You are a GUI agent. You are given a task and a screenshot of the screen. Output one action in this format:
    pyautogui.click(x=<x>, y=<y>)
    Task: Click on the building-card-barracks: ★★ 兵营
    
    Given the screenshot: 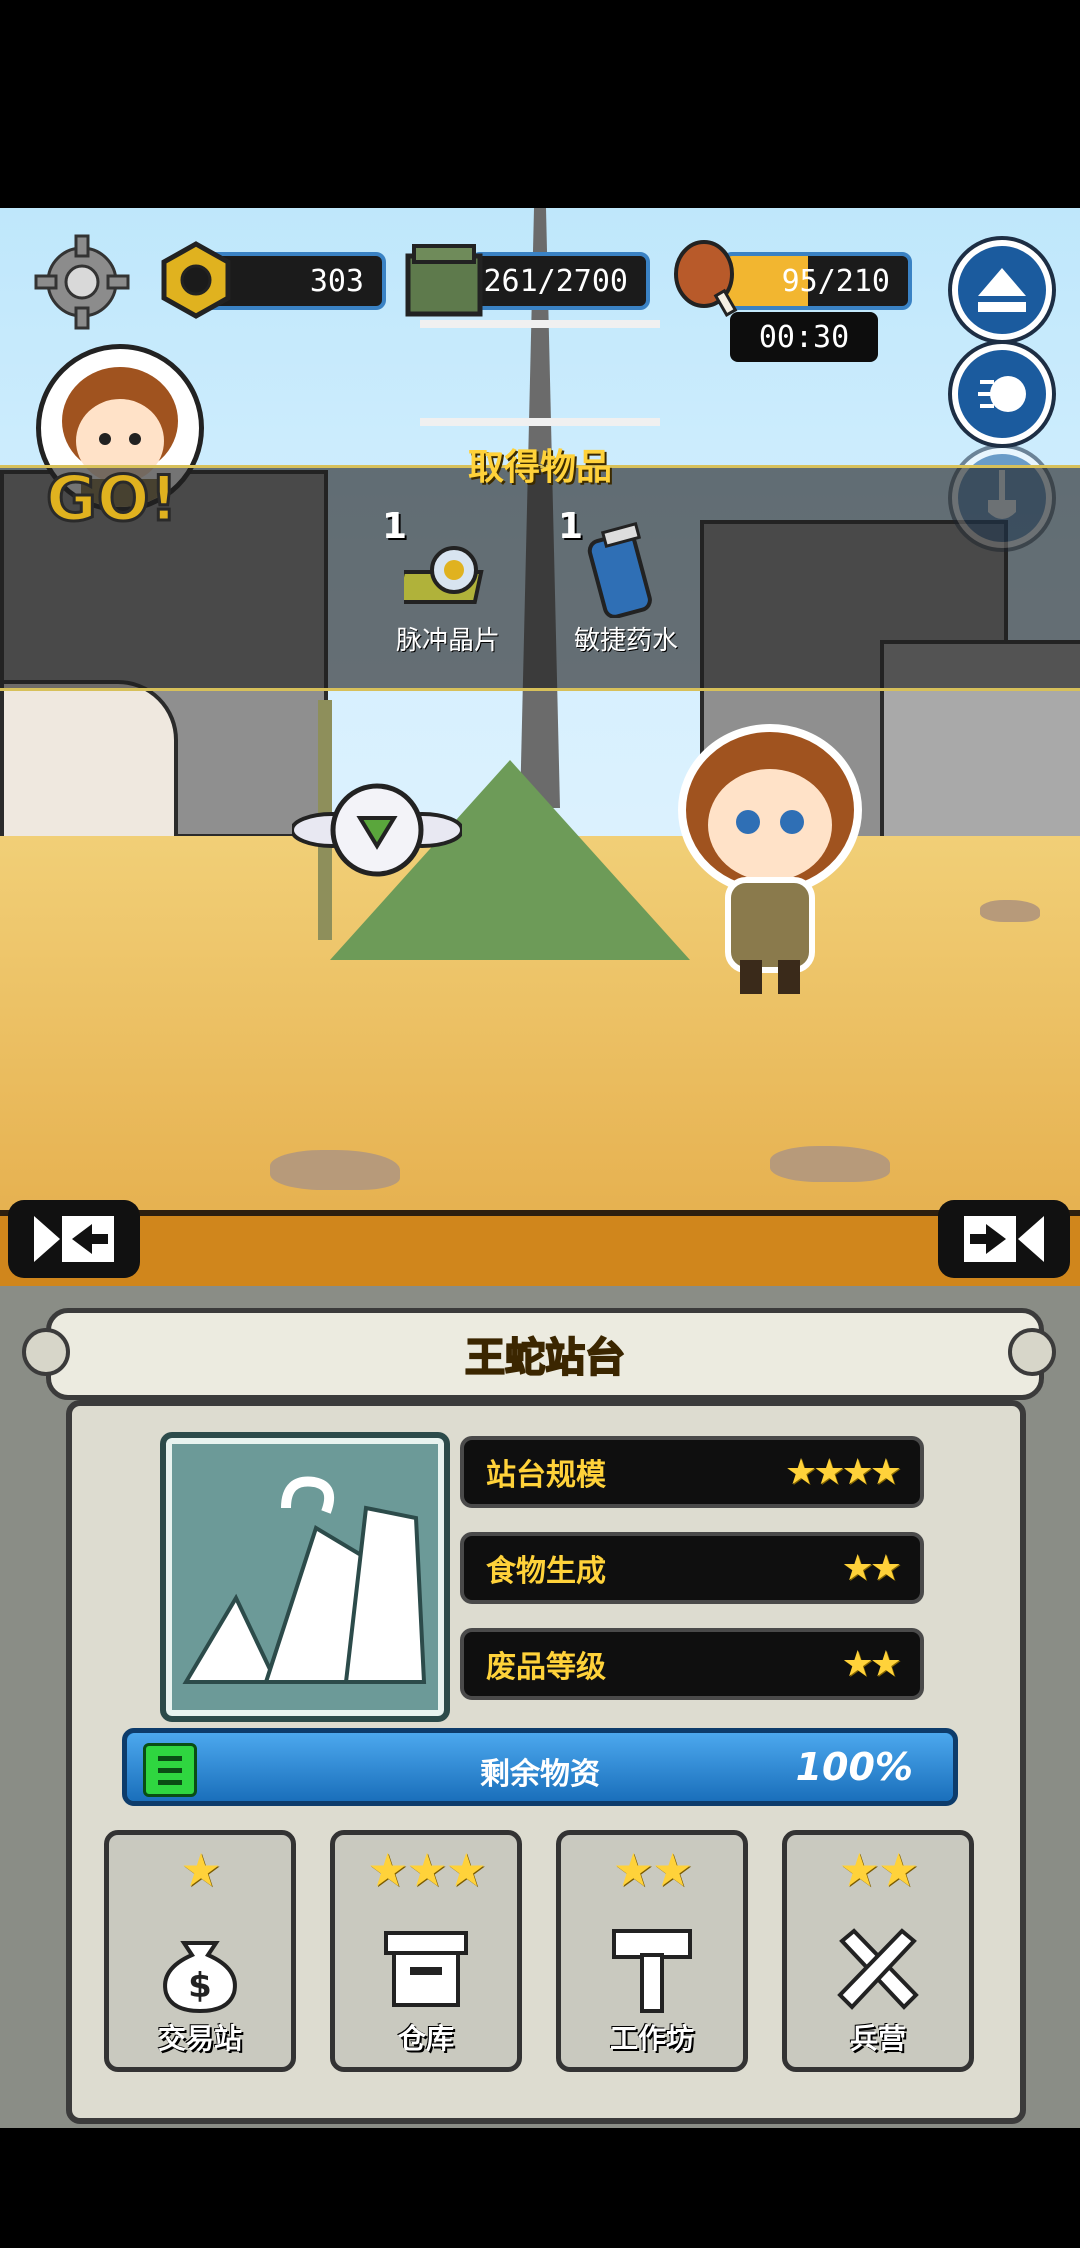 What is the action you would take?
    pyautogui.click(x=878, y=1951)
    